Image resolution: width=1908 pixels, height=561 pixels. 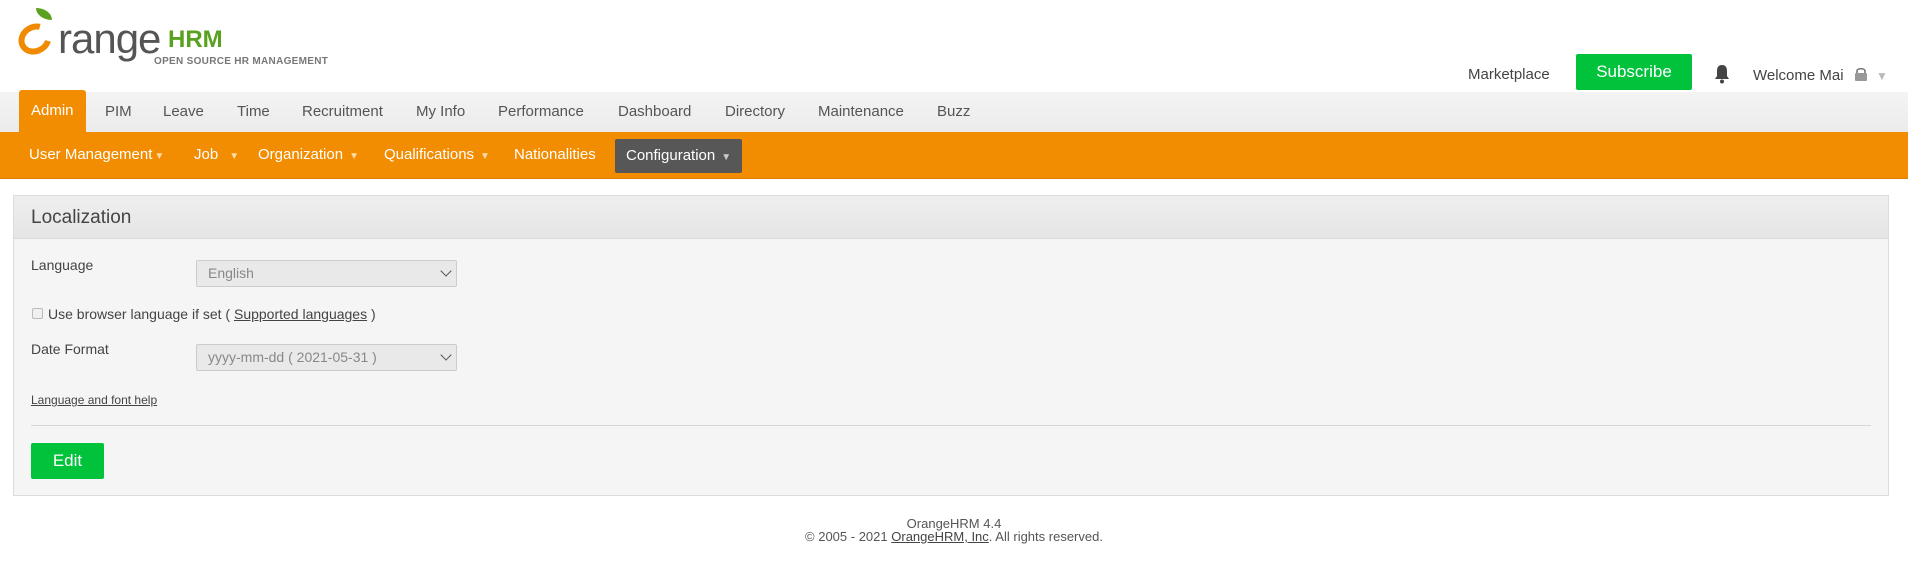 I want to click on date-format-label: Date Format, so click(x=70, y=349).